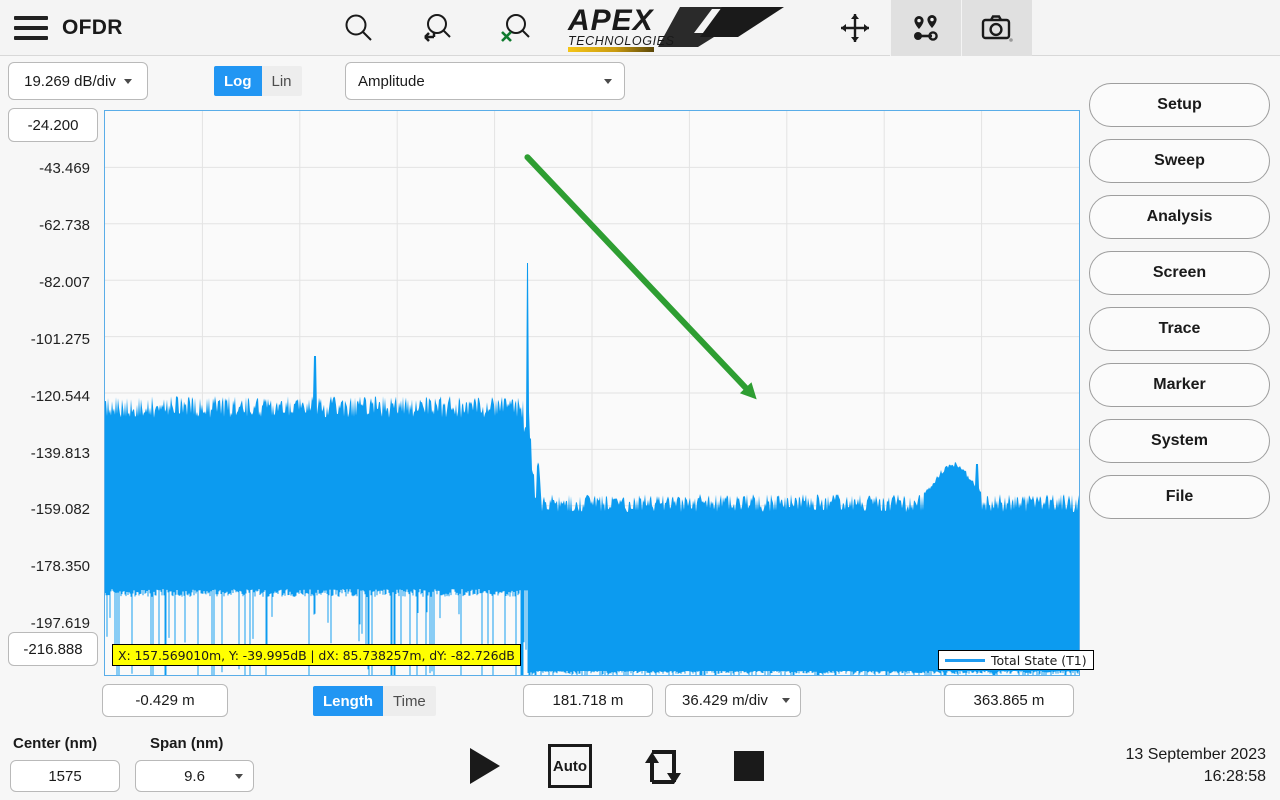 The width and height of the screenshot is (1280, 800). I want to click on magnifier-clear-icon, so click(515, 28).